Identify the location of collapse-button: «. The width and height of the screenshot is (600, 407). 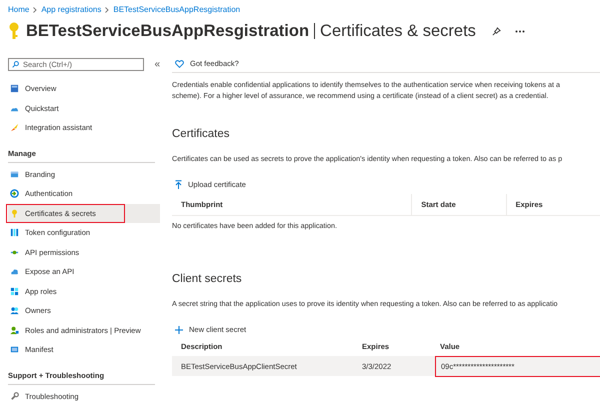
(157, 65).